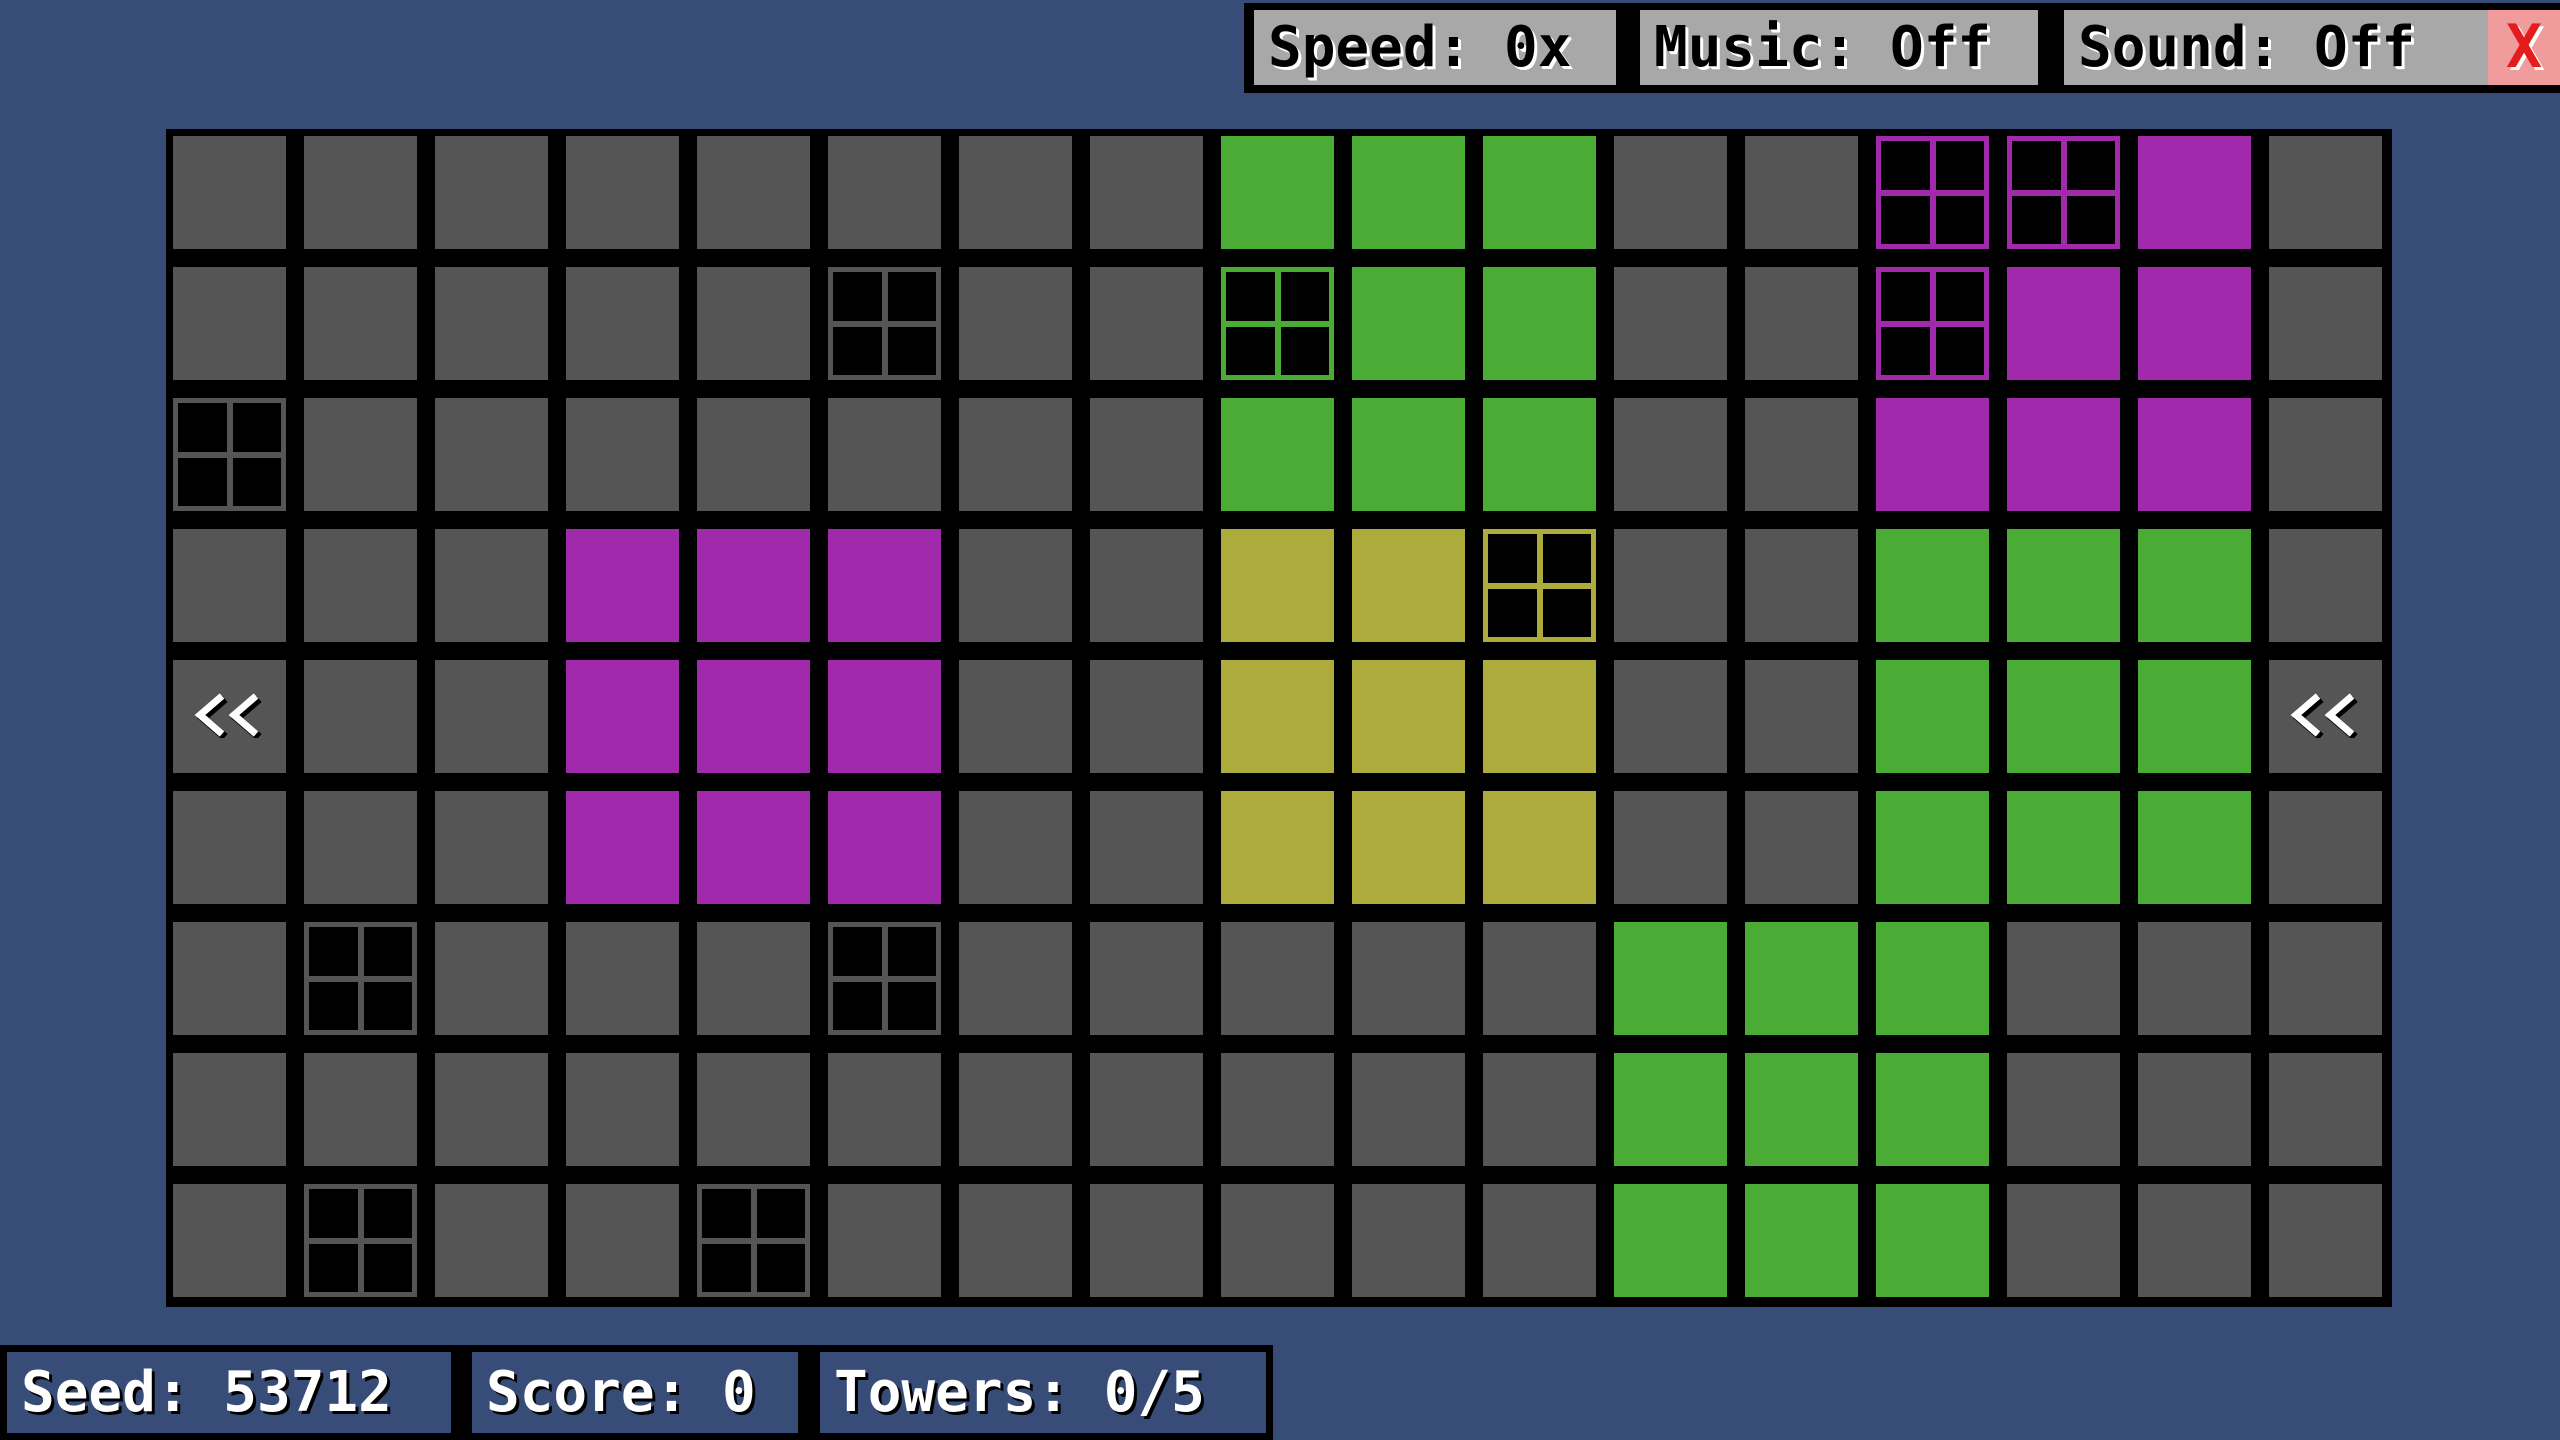  Describe the element at coordinates (1539, 585) in the screenshot. I see `tower-cell-yellow` at that location.